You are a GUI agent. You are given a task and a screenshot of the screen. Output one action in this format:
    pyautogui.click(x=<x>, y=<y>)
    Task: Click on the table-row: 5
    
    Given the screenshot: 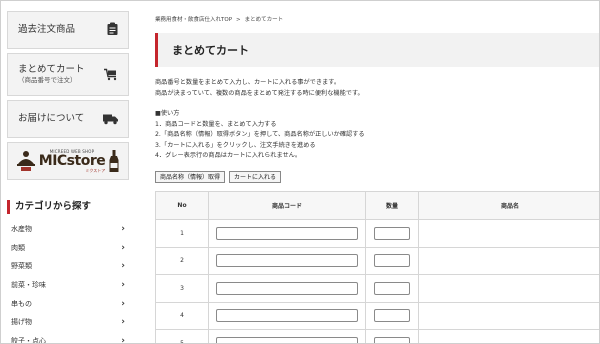 What is the action you would take?
    pyautogui.click(x=377, y=336)
    